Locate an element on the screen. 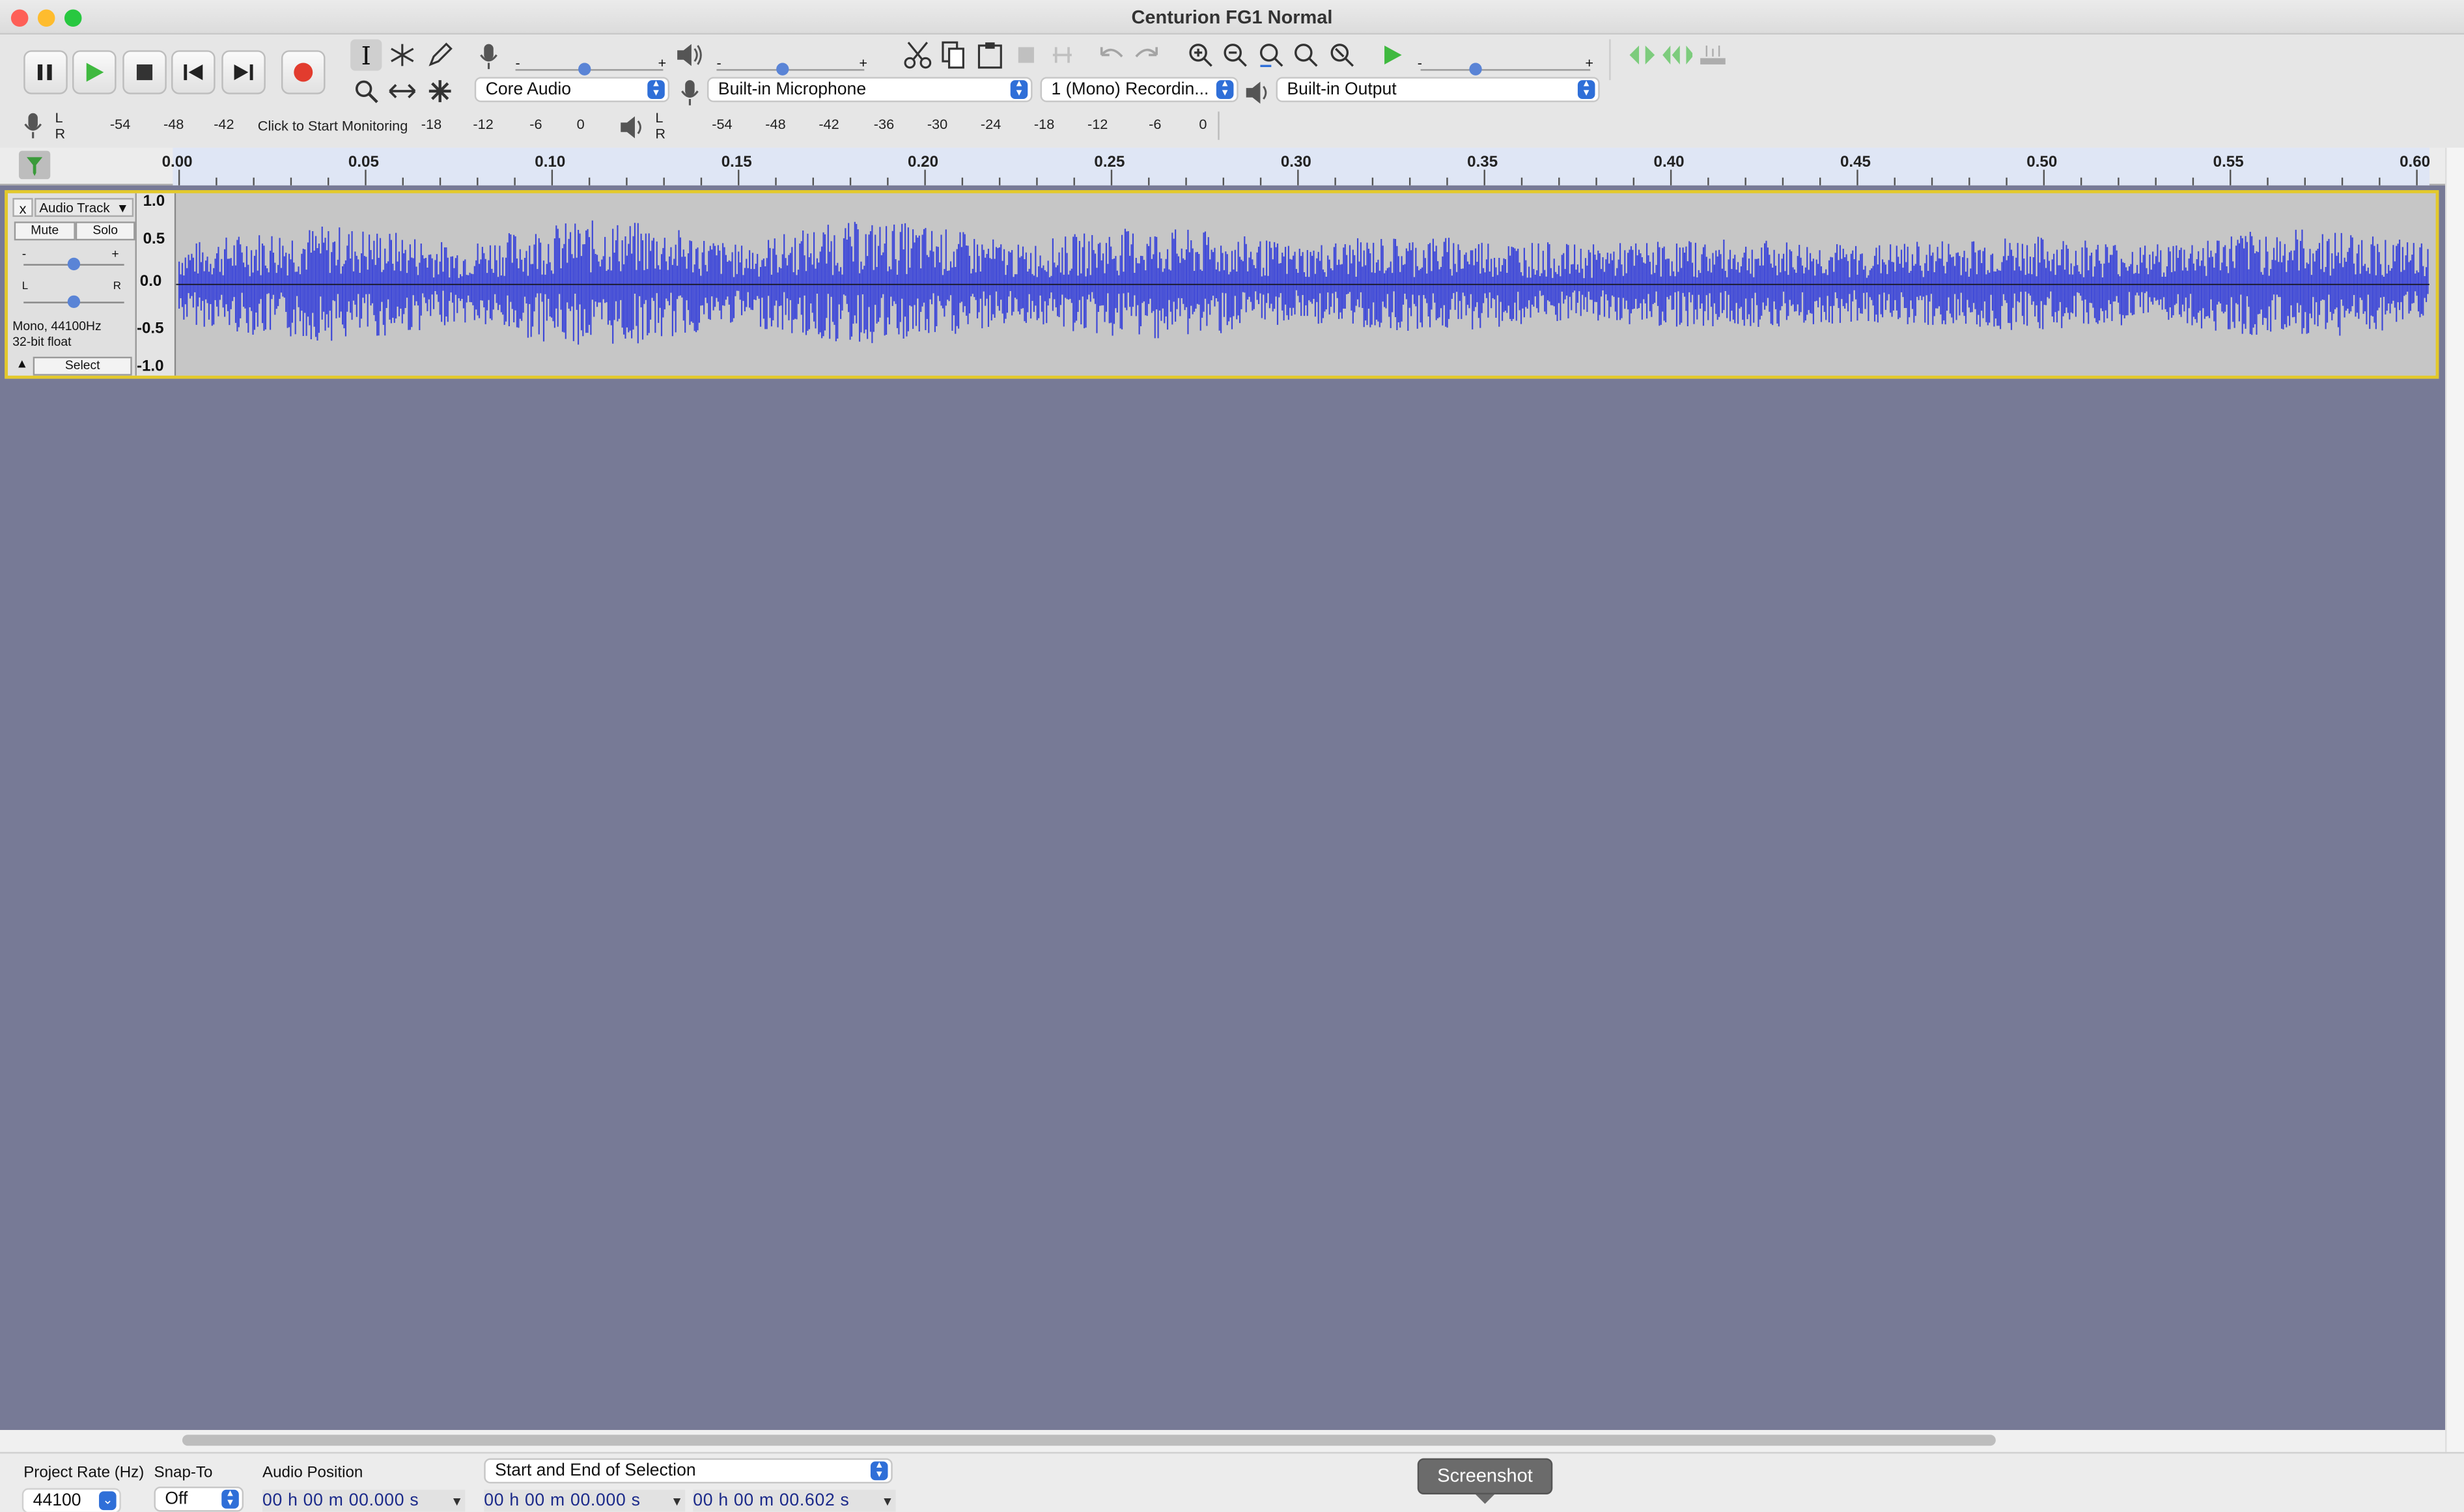 The height and width of the screenshot is (1512, 2464). audio-position-field: 00 h 00 m 00.000 s ▼ is located at coordinates (364, 1501).